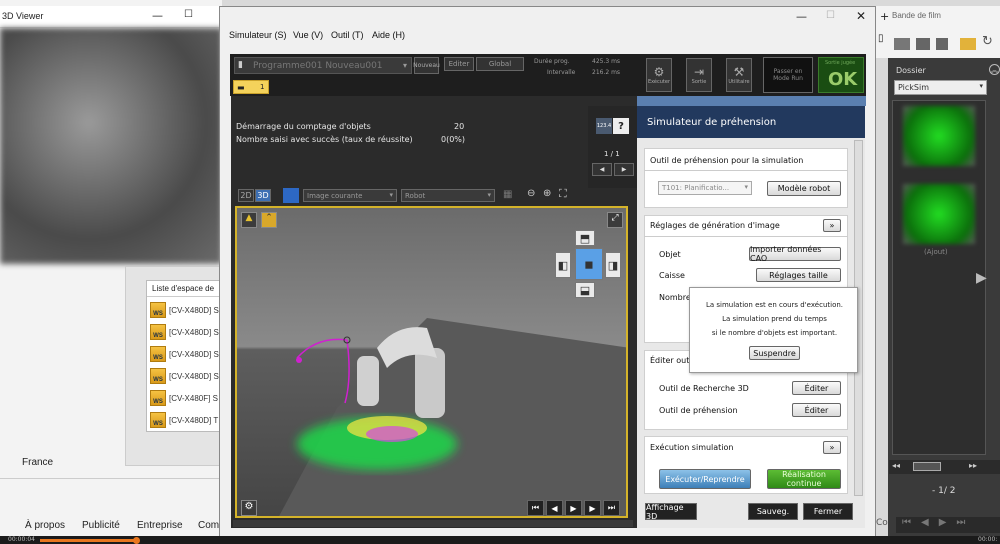  I want to click on terrain-icon: ▲, so click(249, 220).